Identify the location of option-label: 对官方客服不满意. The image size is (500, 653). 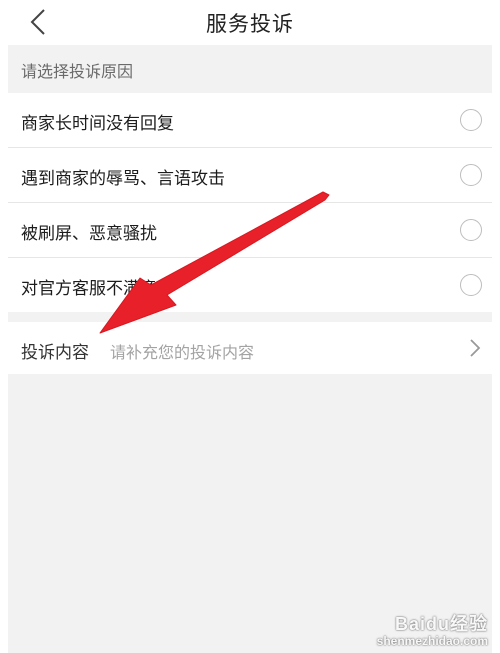
(89, 289).